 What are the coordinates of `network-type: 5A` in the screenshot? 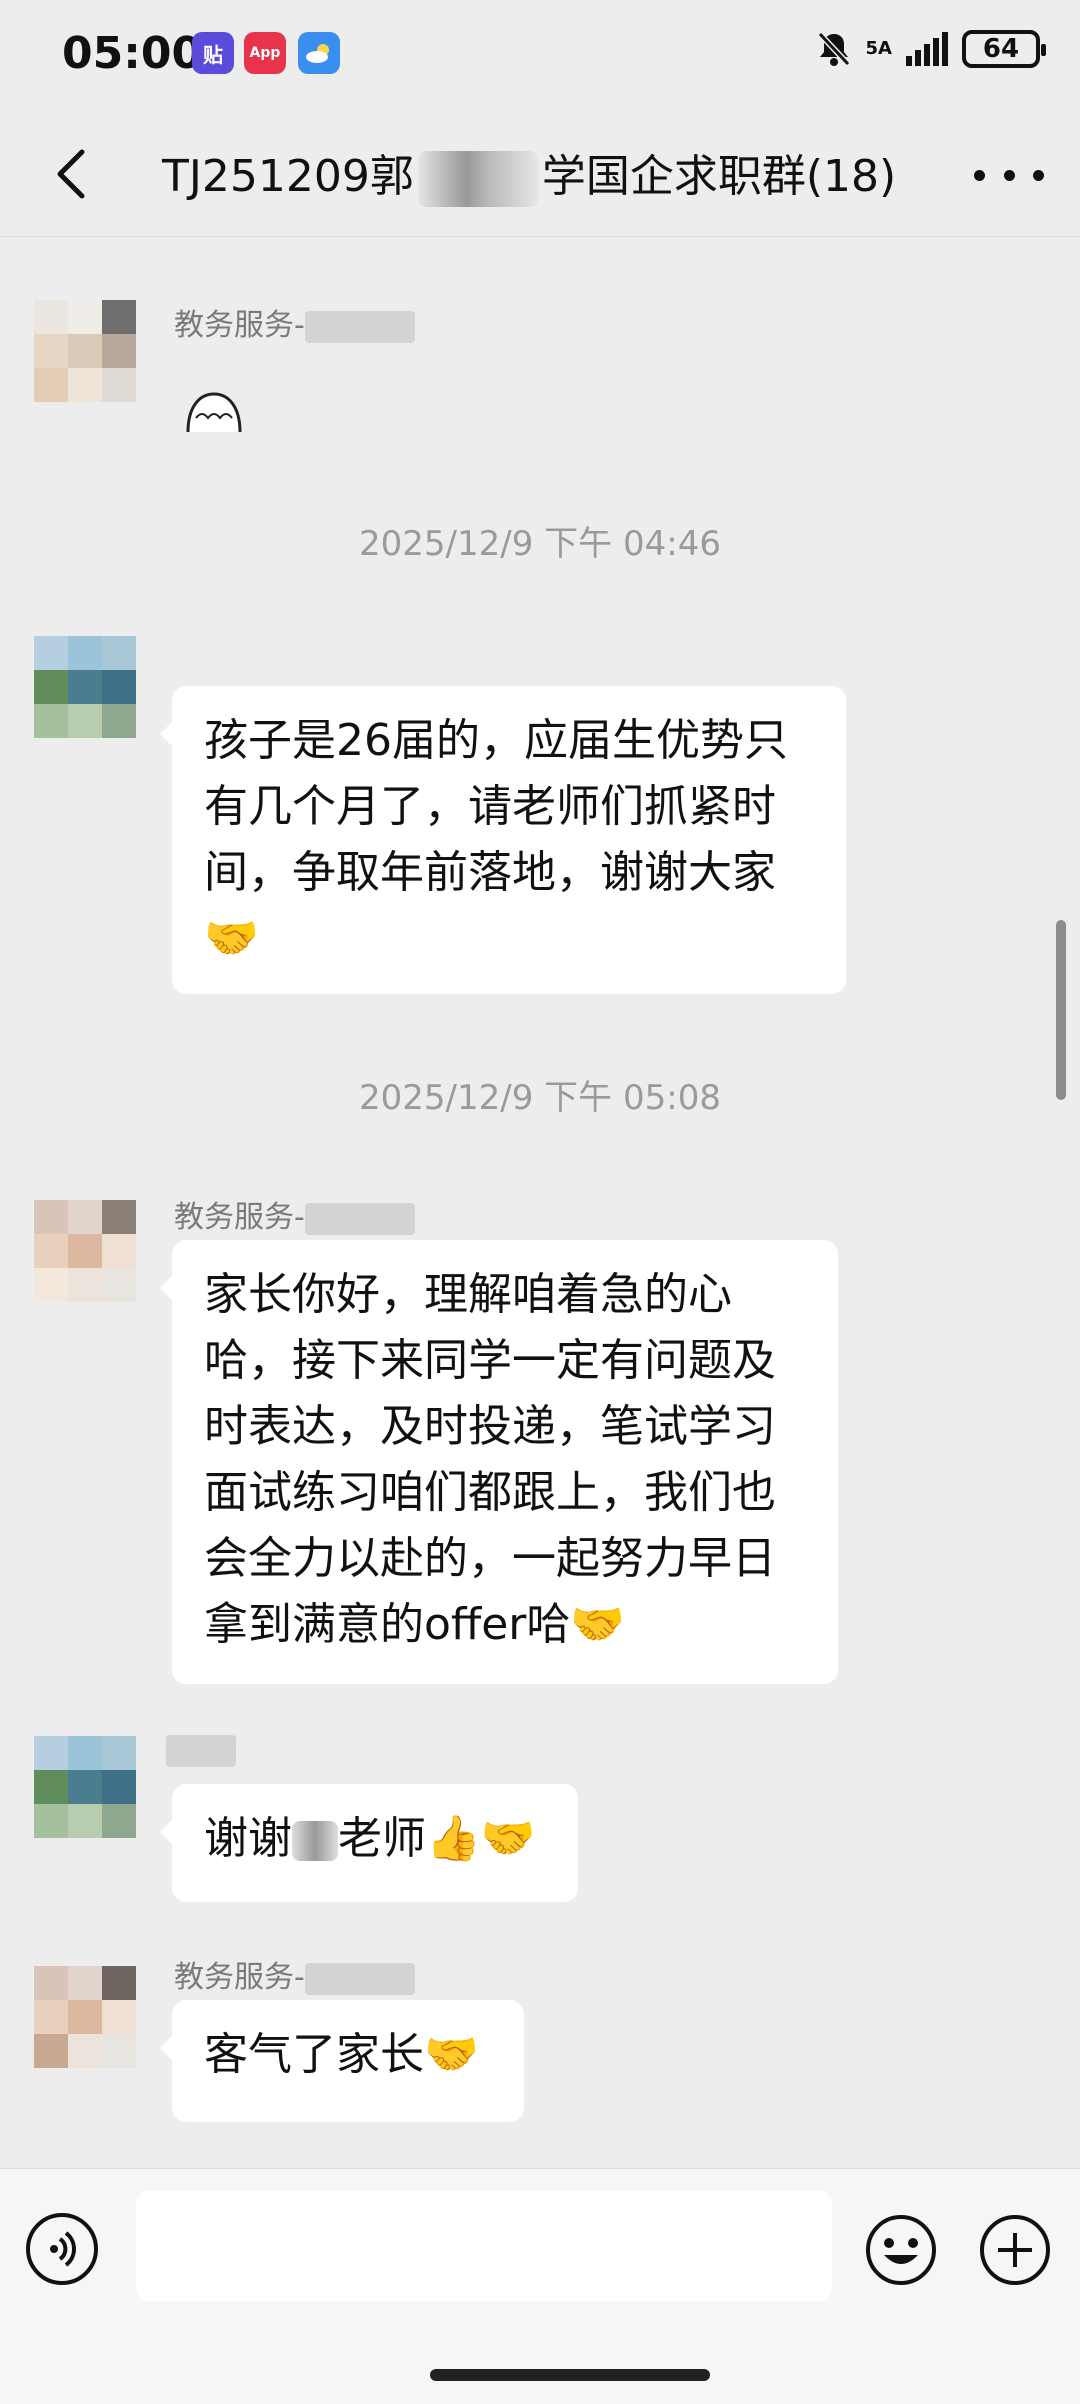 It's located at (878, 48).